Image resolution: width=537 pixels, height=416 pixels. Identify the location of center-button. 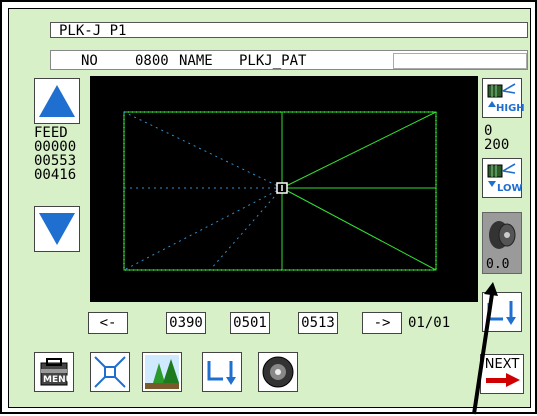
(110, 372).